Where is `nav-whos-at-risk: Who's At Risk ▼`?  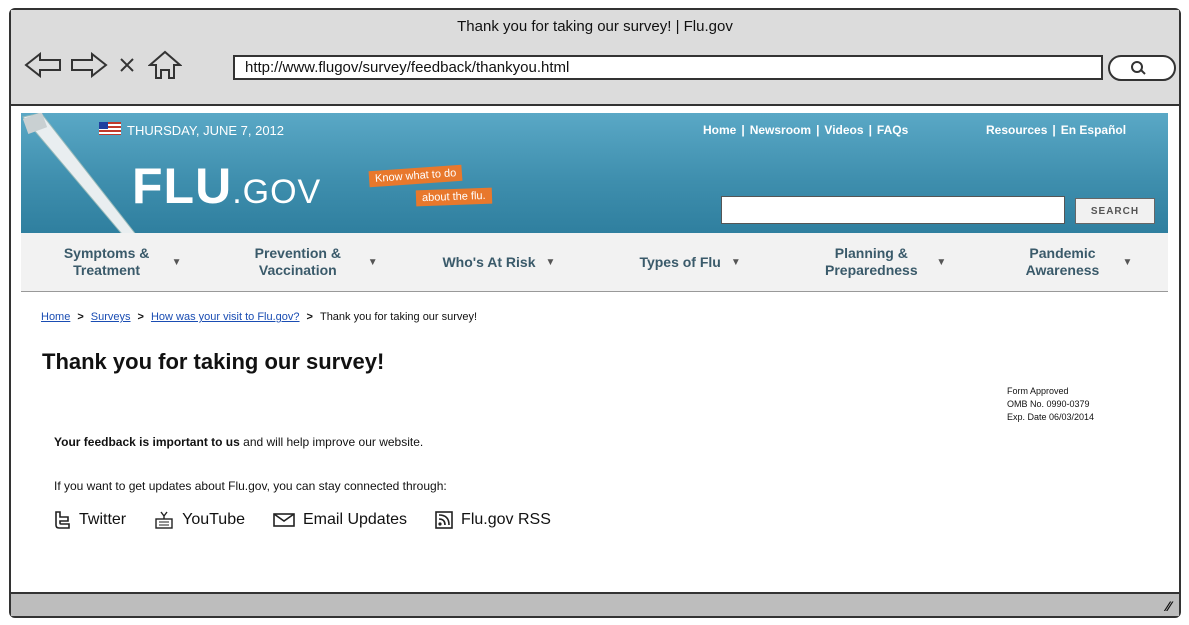
nav-whos-at-risk: Who's At Risk ▼ is located at coordinates (498, 262).